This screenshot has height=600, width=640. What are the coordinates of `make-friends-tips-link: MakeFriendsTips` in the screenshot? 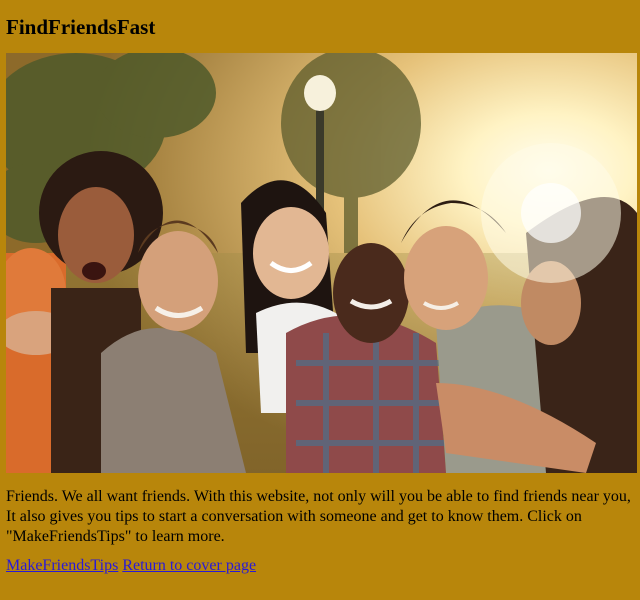 It's located at (62, 565).